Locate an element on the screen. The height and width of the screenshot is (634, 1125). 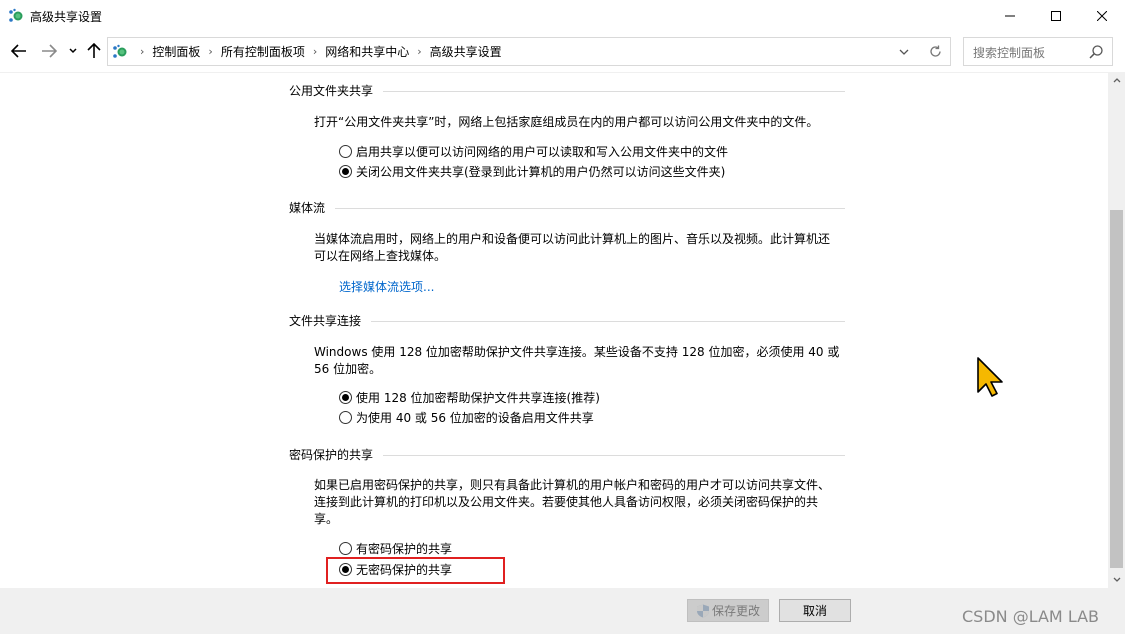
arrow-up-icon is located at coordinates (94, 50).